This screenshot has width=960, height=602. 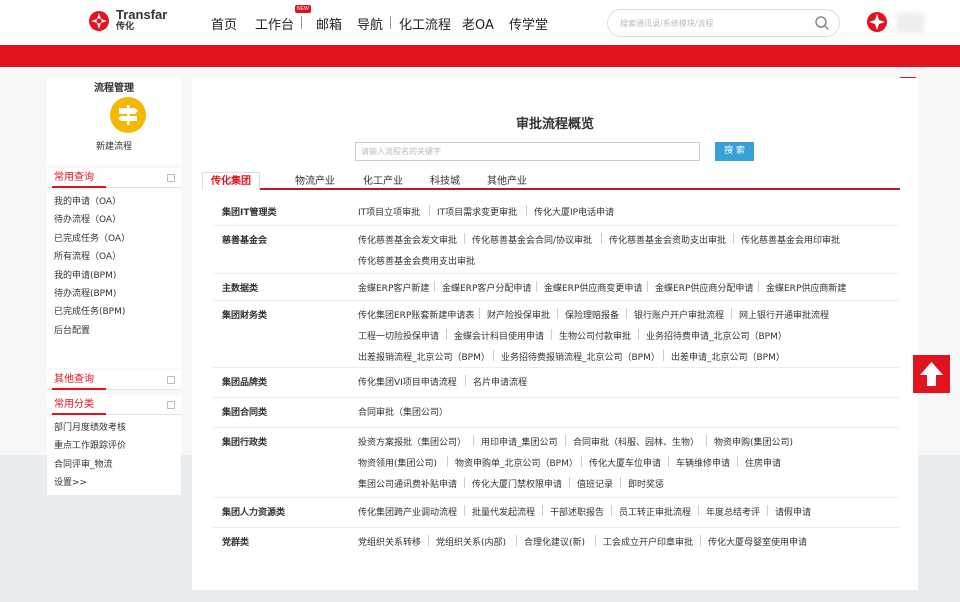 I want to click on flow-link: 传化集团VI项目申请流程, so click(x=407, y=381).